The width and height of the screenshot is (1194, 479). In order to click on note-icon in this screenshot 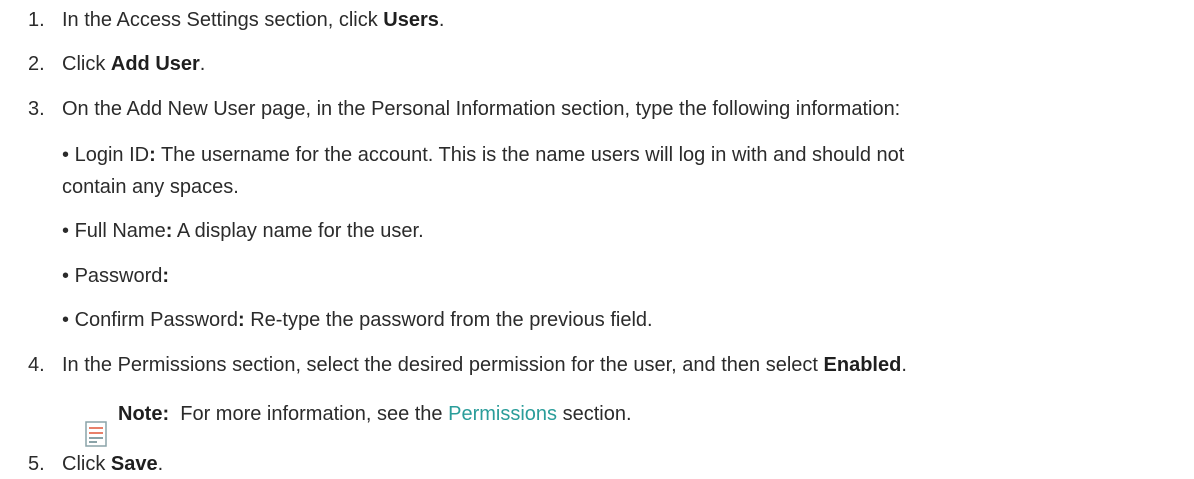, I will do `click(96, 434)`.